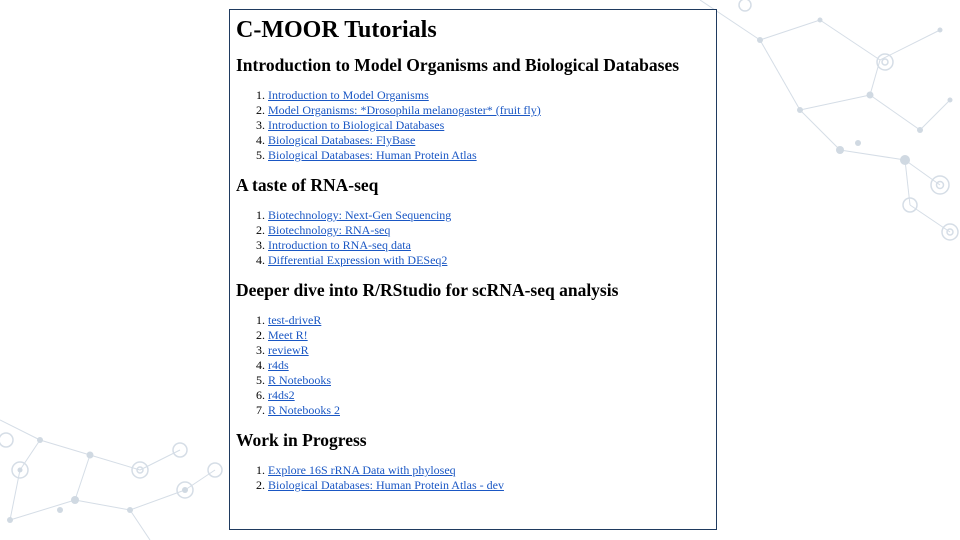 This screenshot has height=540, width=960. Describe the element at coordinates (492, 380) in the screenshot. I see `list-item: R Notebooks` at that location.